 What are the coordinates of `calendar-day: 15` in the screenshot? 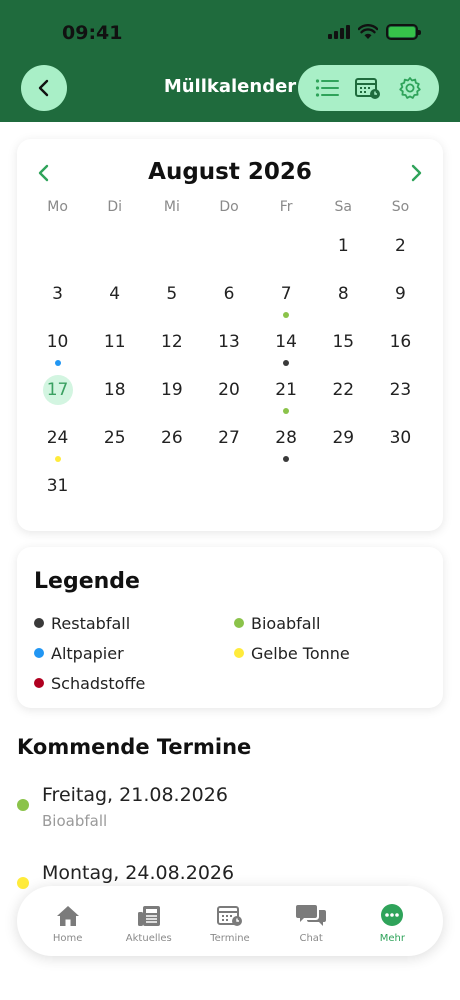 It's located at (343, 347).